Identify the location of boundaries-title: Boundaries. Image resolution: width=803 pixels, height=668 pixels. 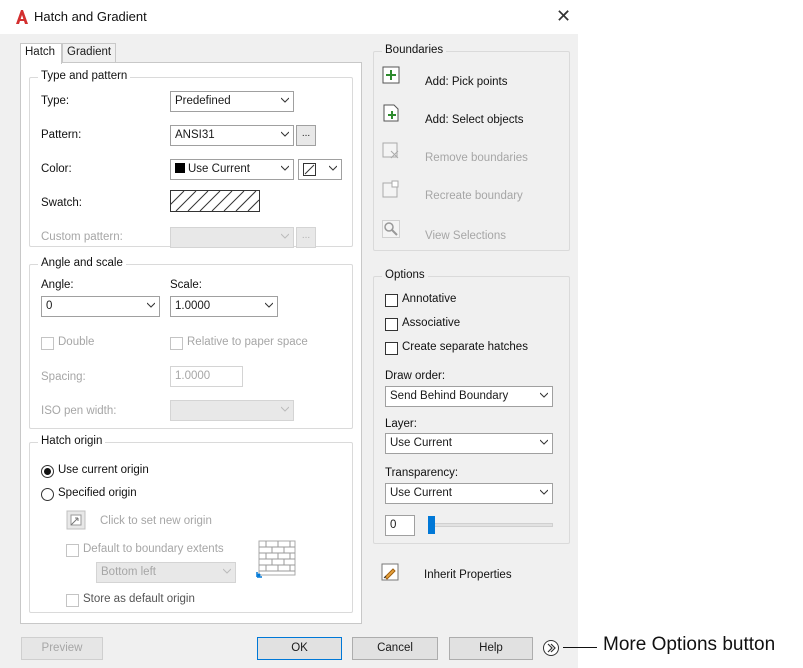
(414, 50).